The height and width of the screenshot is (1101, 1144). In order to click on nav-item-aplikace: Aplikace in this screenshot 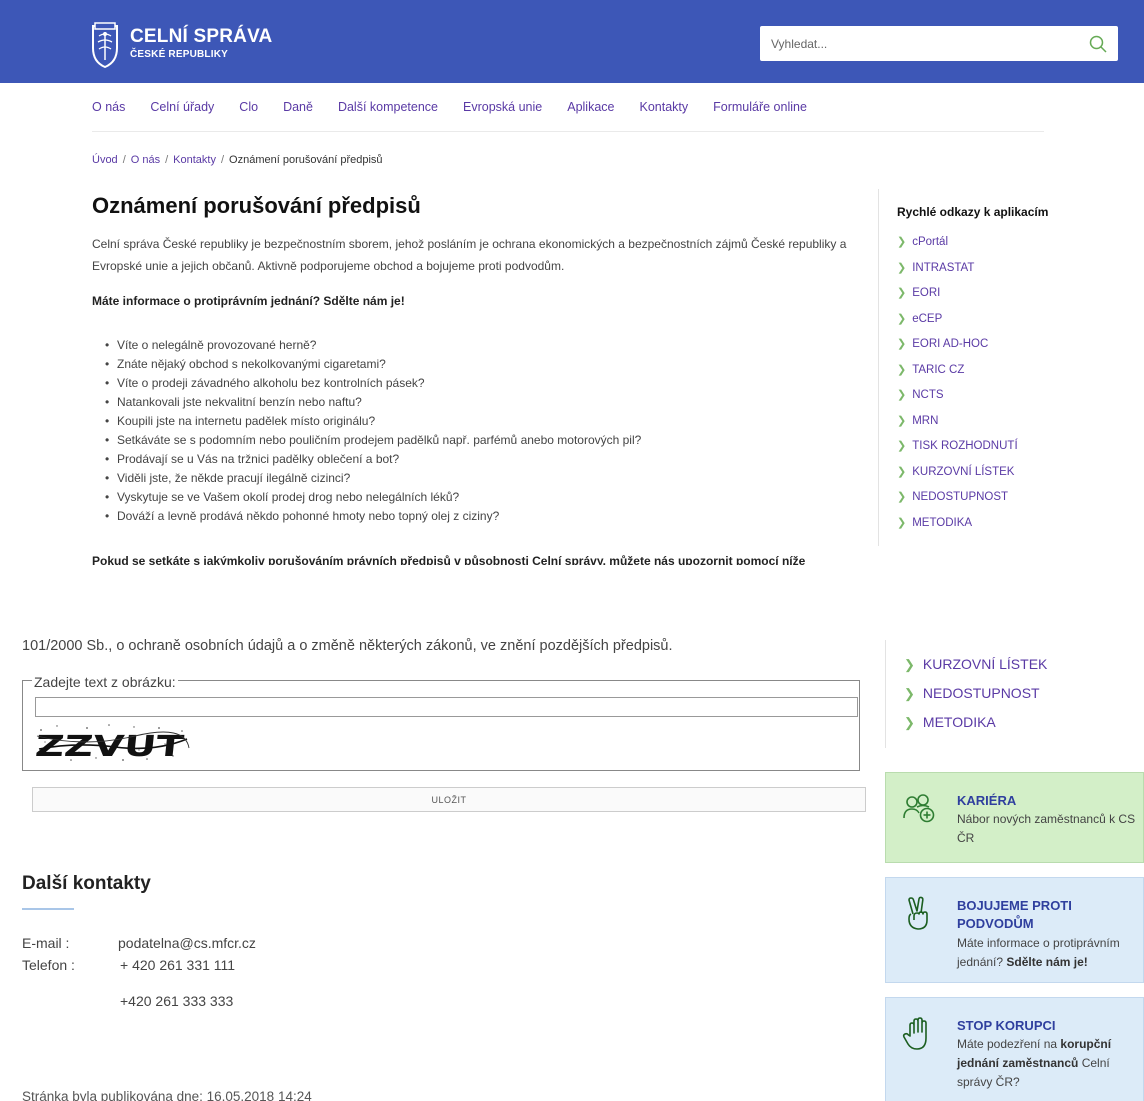, I will do `click(590, 107)`.